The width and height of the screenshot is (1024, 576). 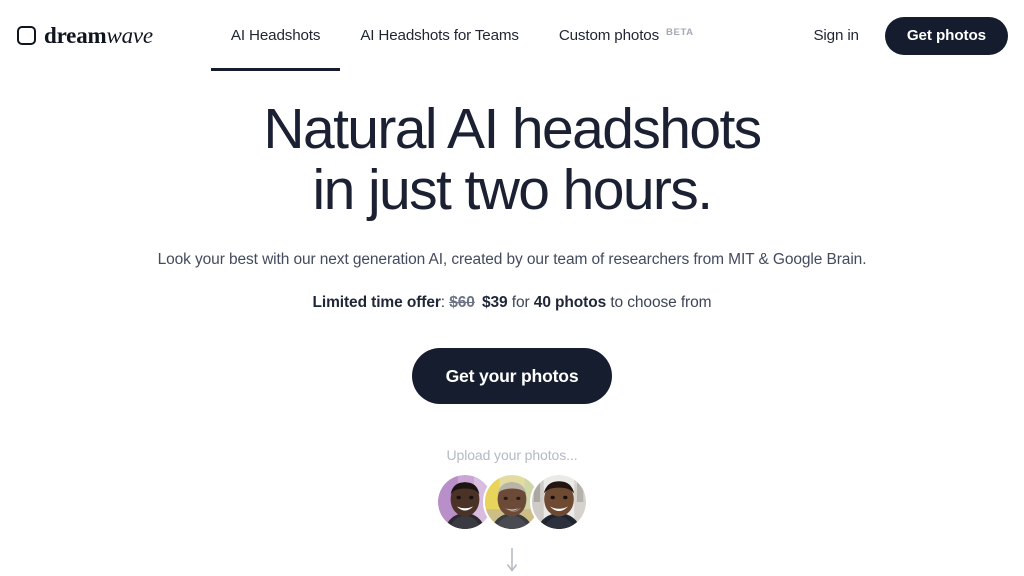 I want to click on offer-for-word: for, so click(x=520, y=302).